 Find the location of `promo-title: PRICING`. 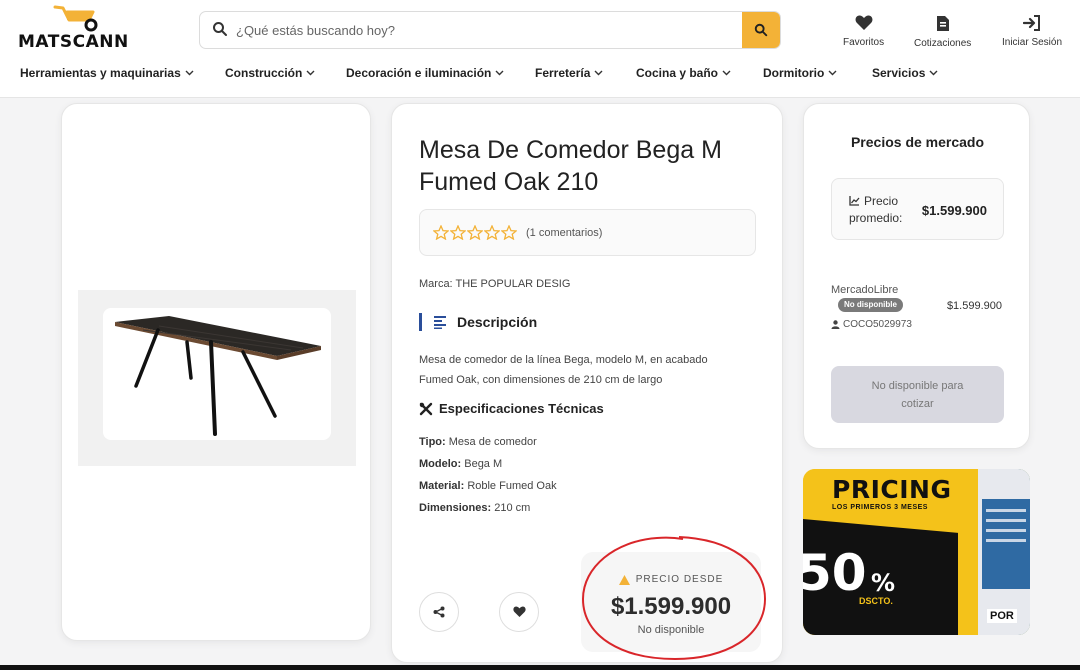

promo-title: PRICING is located at coordinates (892, 489).